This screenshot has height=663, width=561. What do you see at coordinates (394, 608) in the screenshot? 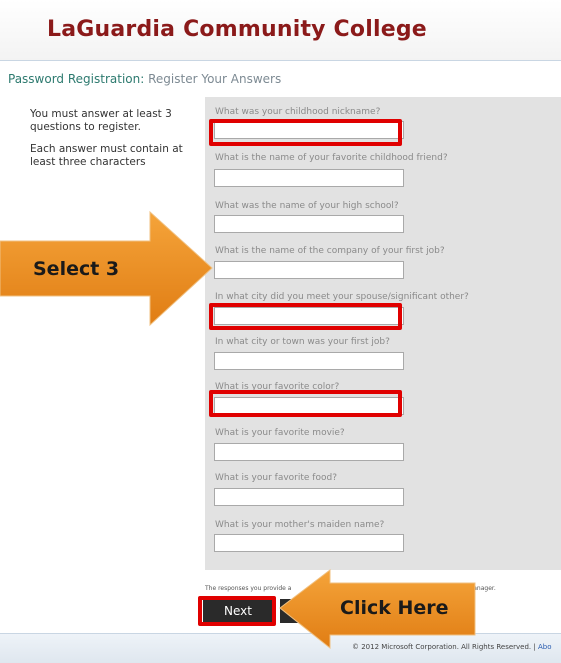
I see `click-here-label: Click Here` at bounding box center [394, 608].